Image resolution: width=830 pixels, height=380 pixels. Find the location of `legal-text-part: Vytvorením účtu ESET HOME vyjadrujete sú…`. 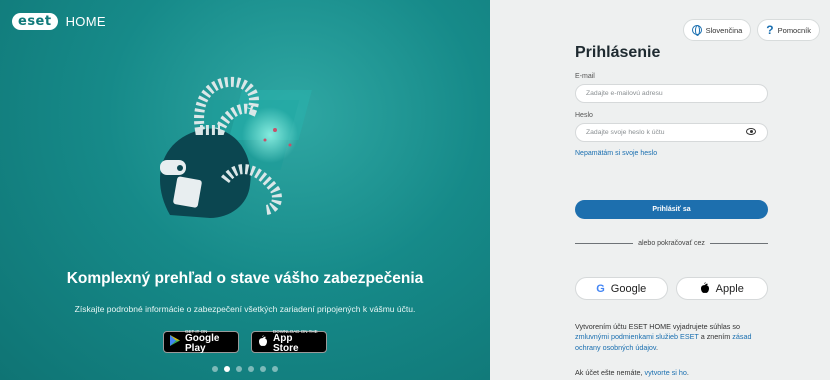

legal-text-part: Vytvorením účtu ESET HOME vyjadrujete sú… is located at coordinates (657, 326).